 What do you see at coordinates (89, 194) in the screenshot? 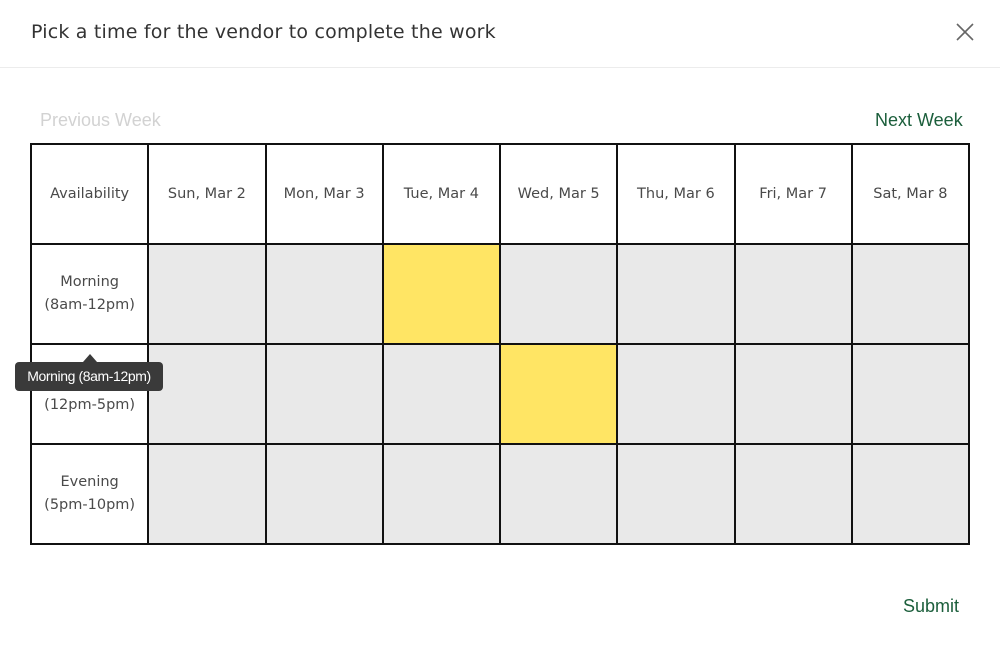
I see `corner-header: Availability` at bounding box center [89, 194].